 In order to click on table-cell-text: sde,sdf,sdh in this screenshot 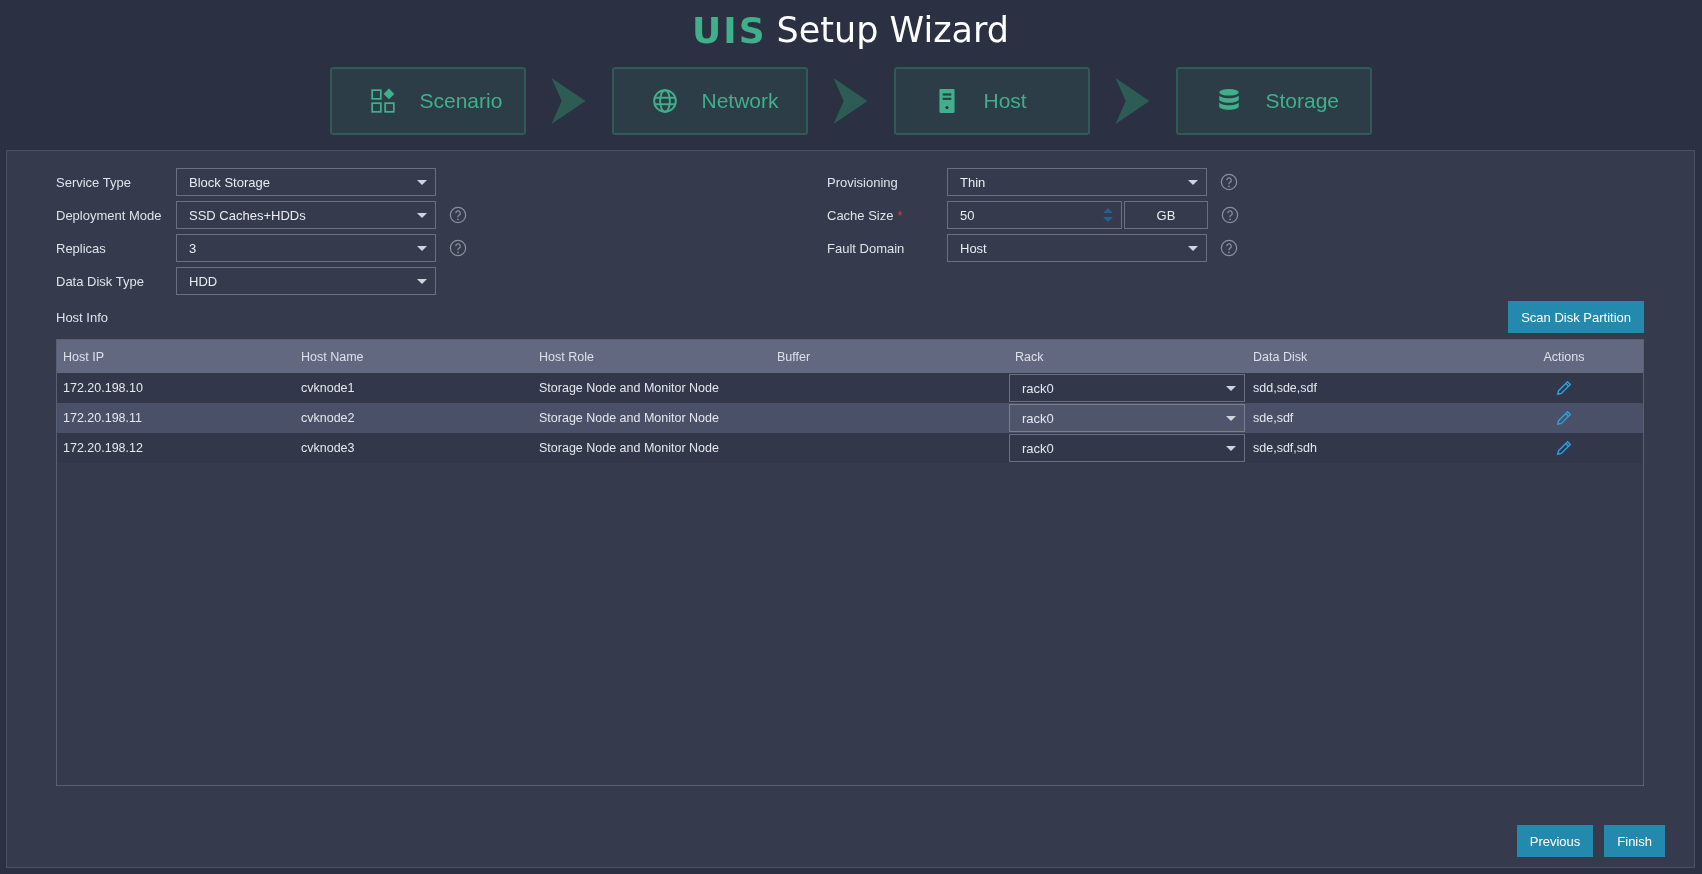, I will do `click(1285, 448)`.